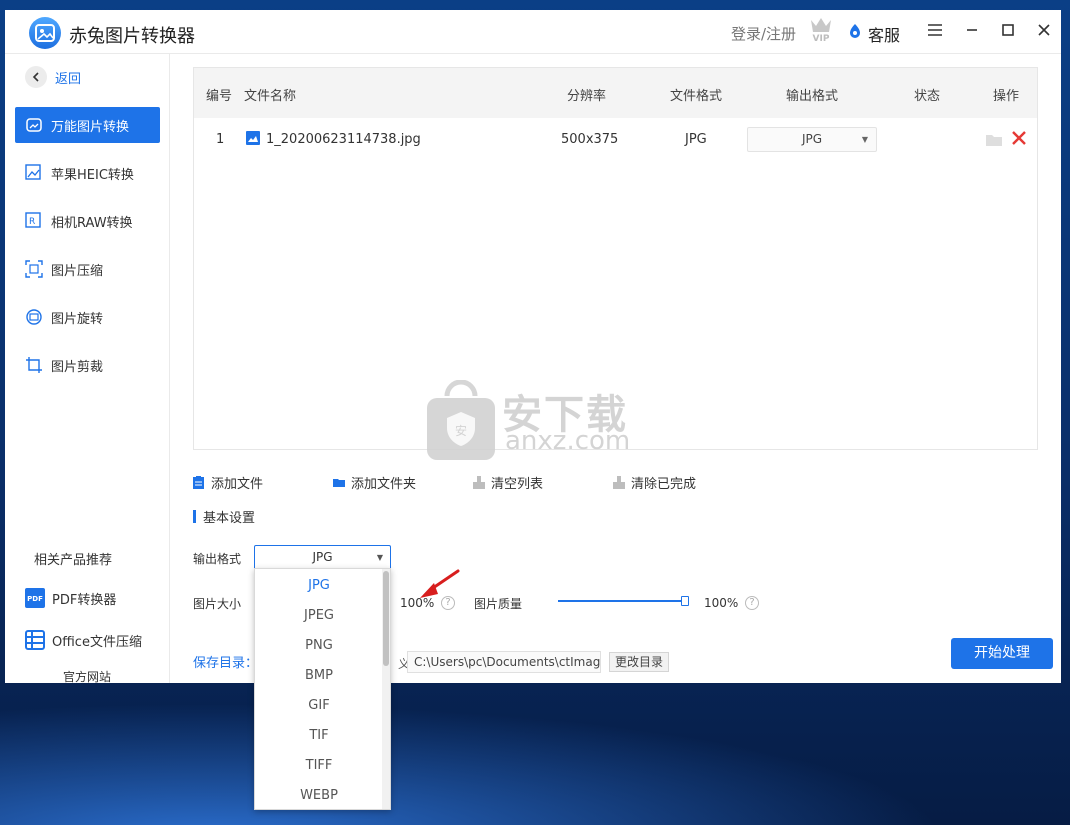 Image resolution: width=1070 pixels, height=825 pixels. Describe the element at coordinates (696, 139) in the screenshot. I see `row-format: JPG` at that location.